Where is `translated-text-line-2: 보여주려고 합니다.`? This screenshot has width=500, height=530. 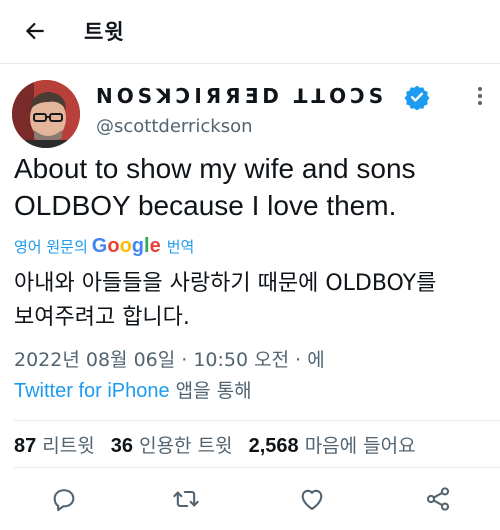
translated-text-line-2: 보여주려고 합니다. is located at coordinates (102, 317).